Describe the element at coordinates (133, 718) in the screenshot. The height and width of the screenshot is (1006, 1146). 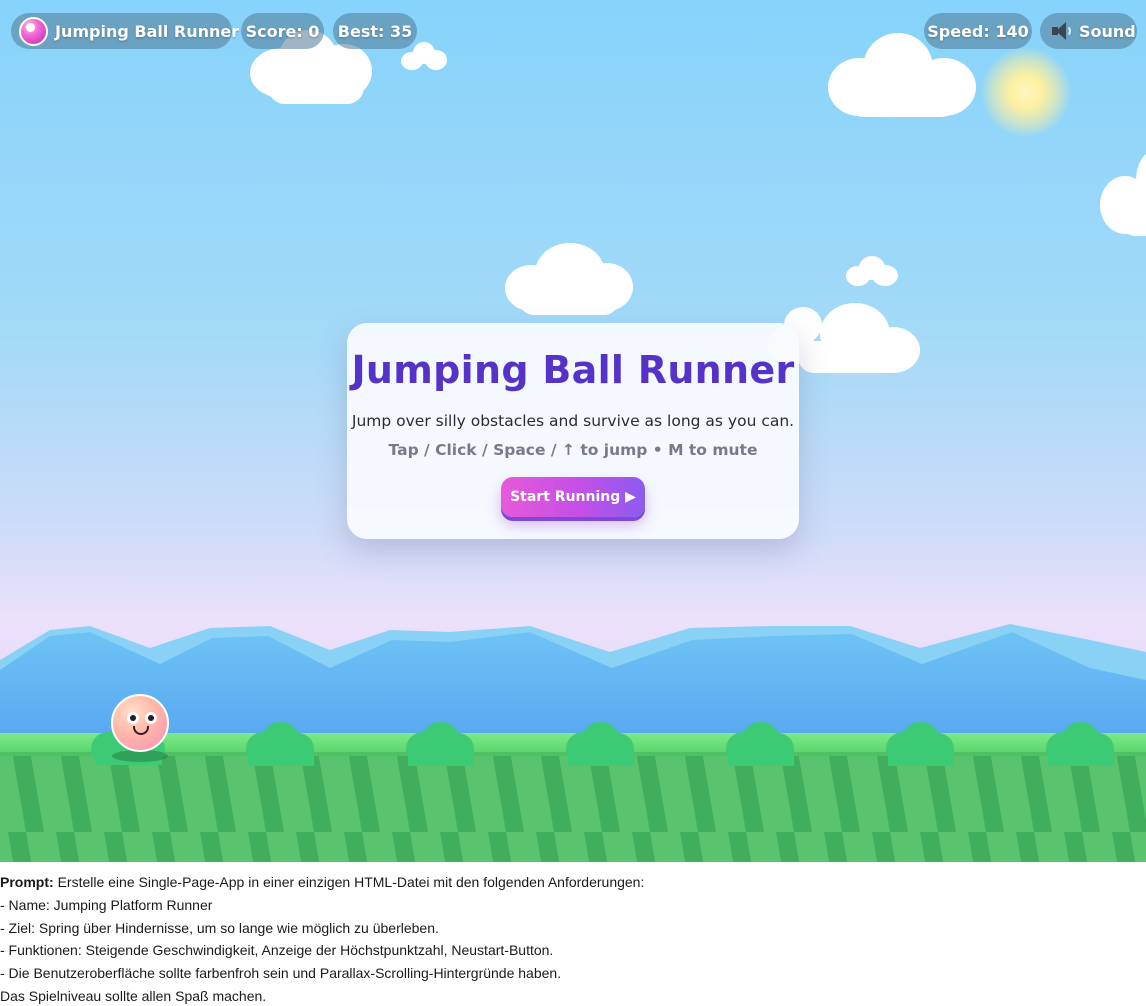
I see `eye-left` at that location.